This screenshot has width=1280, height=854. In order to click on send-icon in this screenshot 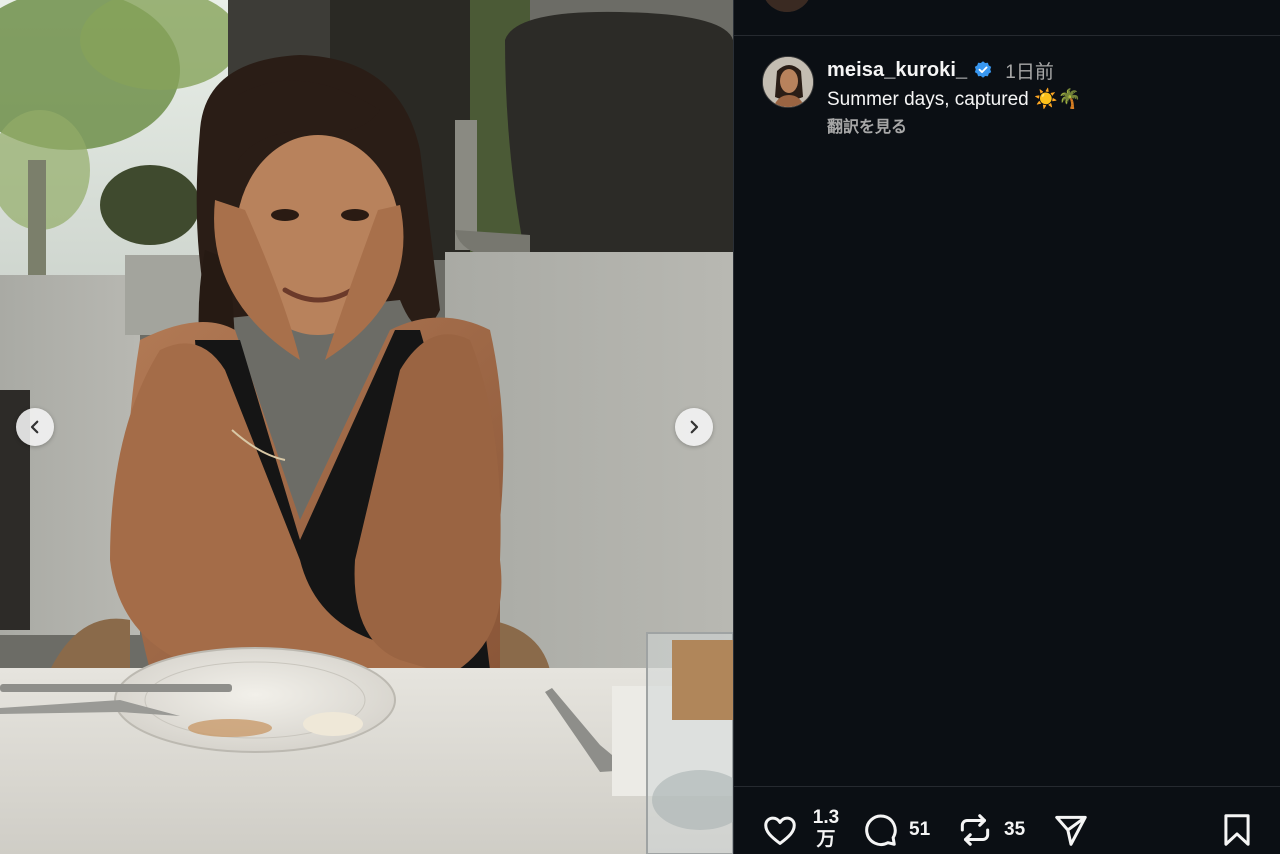, I will do `click(1071, 830)`.